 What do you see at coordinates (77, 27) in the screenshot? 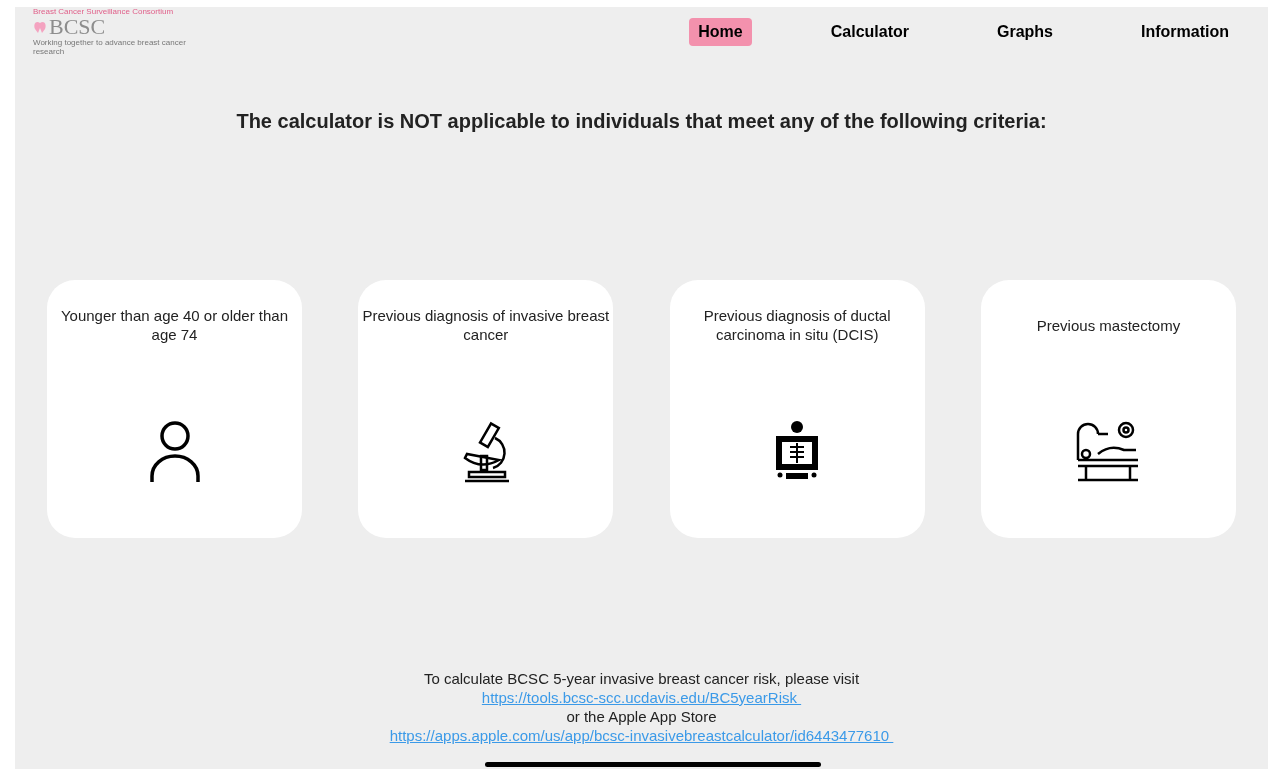
I see `logo-wordmark: BCSC` at bounding box center [77, 27].